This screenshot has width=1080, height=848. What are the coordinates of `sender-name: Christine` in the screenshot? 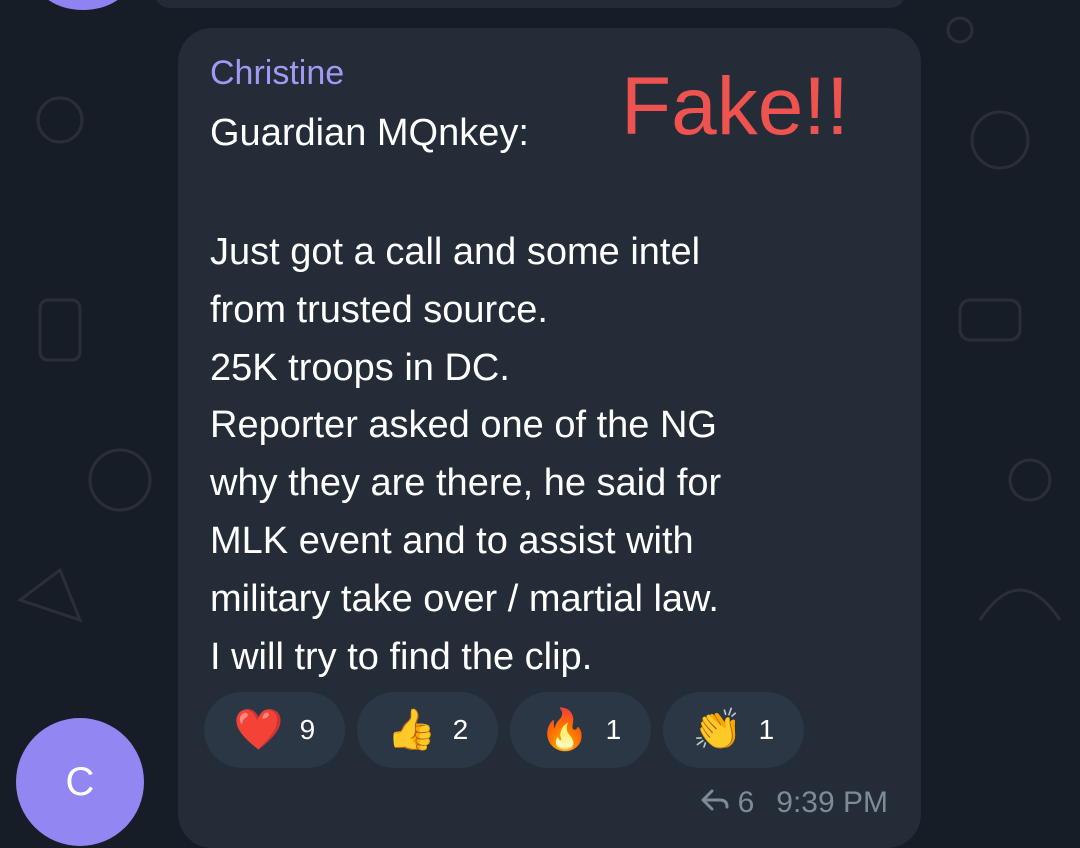 It's located at (277, 73).